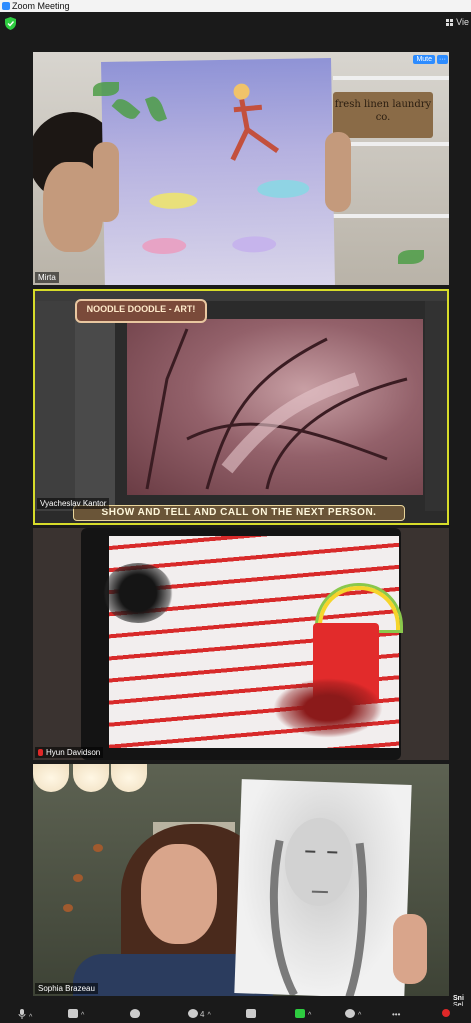 The height and width of the screenshot is (1023, 471). I want to click on end-meeting-button, so click(446, 1014).